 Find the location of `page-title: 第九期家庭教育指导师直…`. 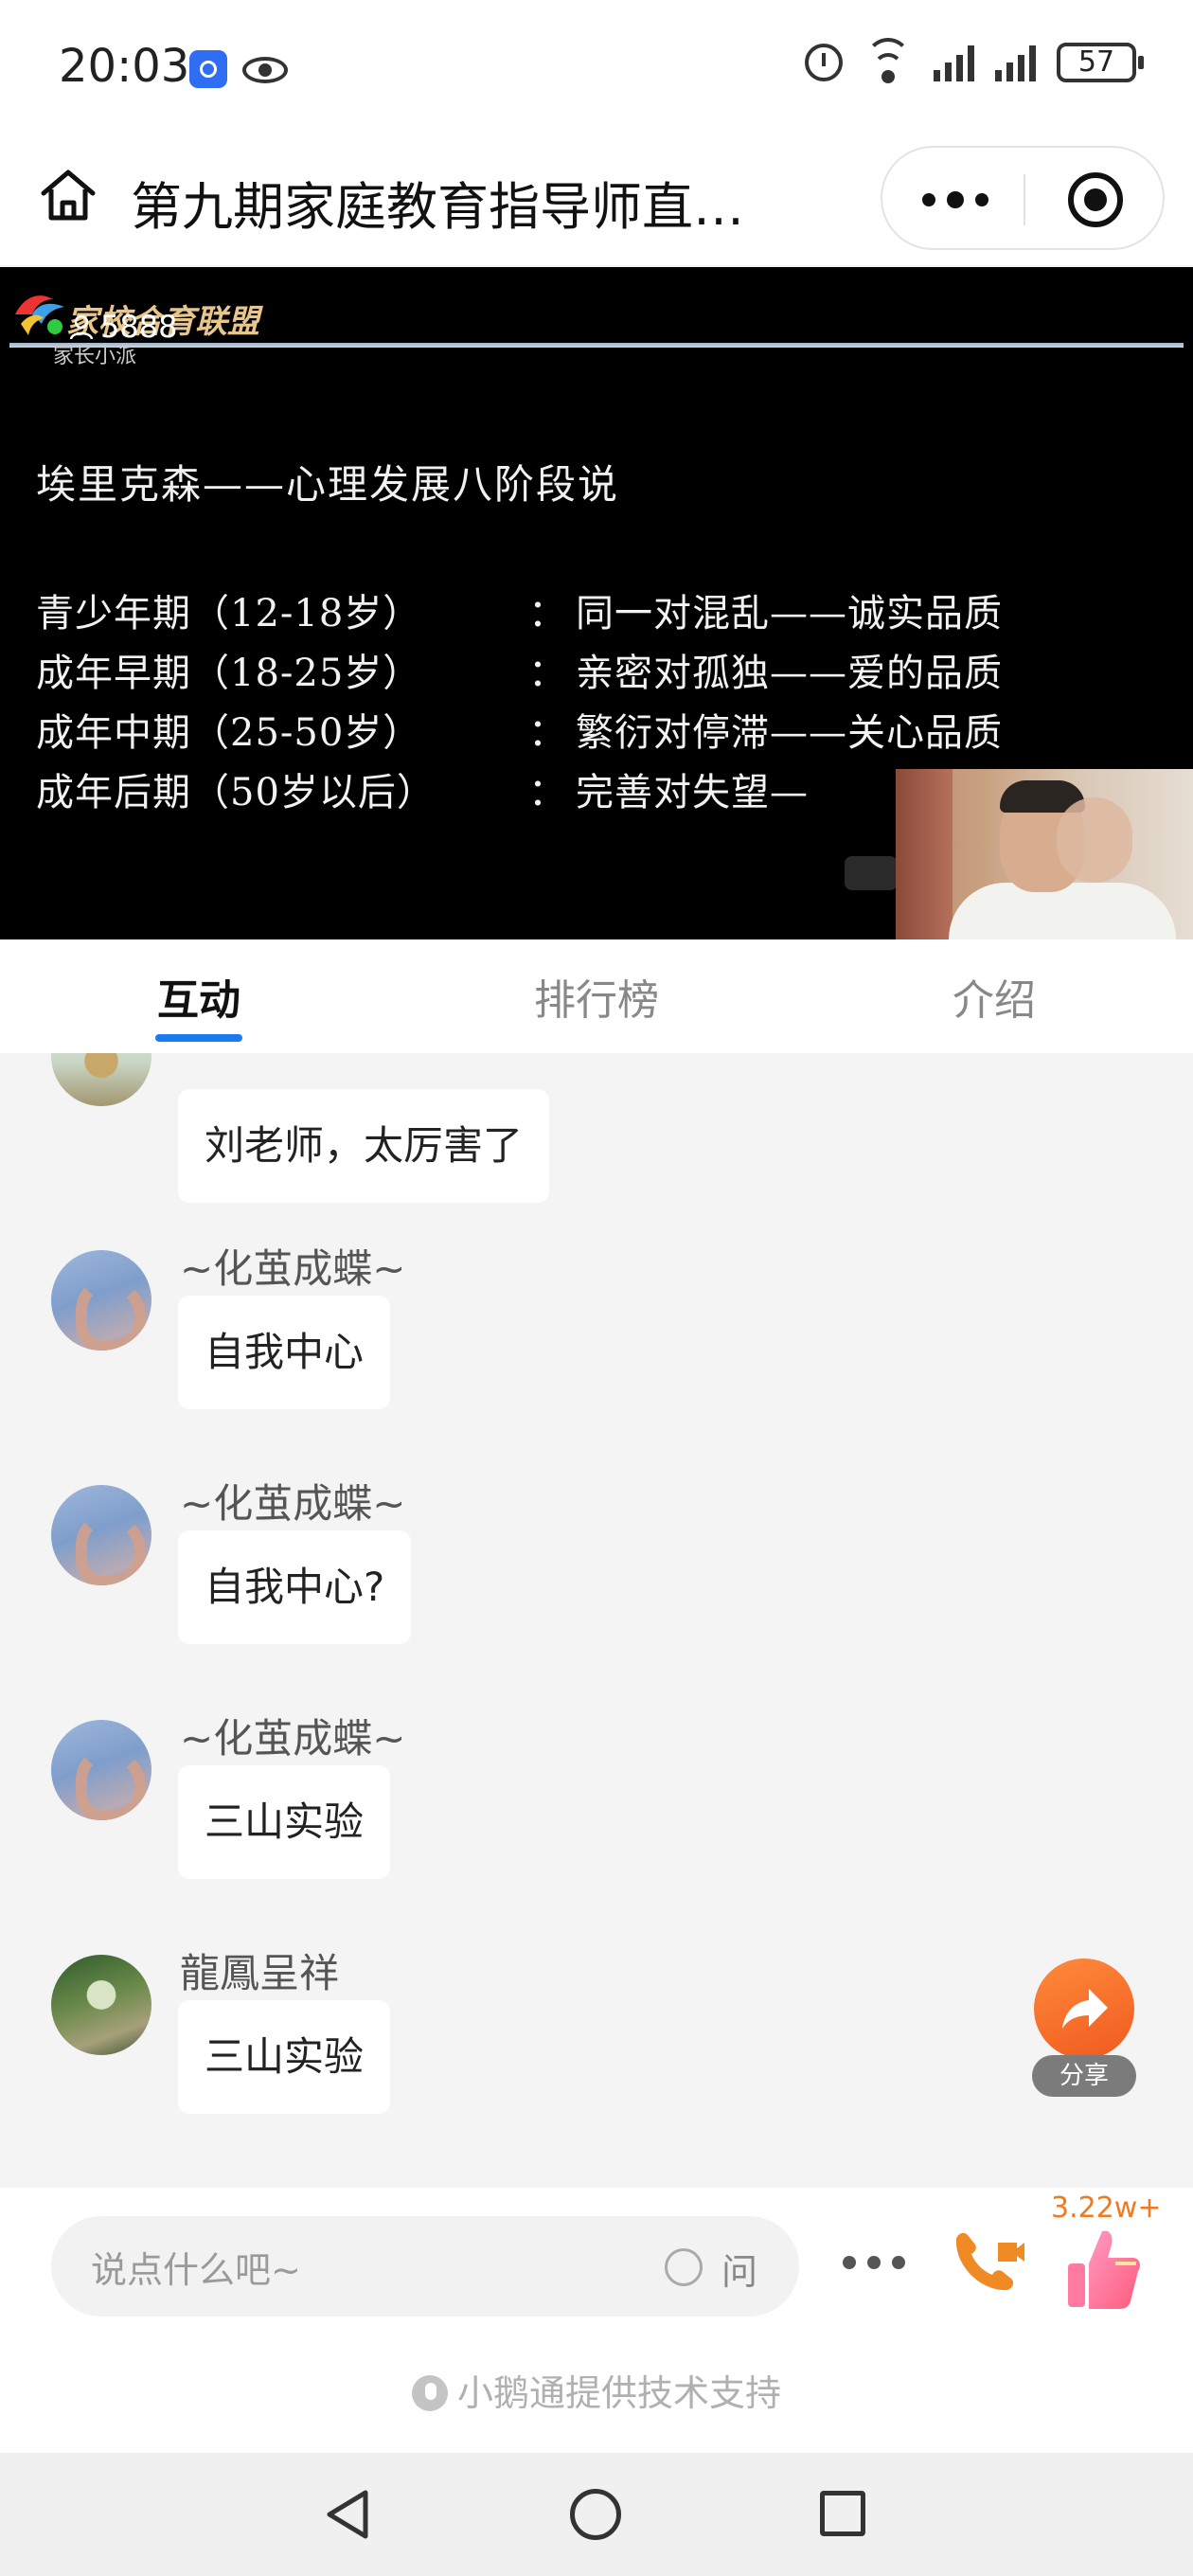

page-title: 第九期家庭教育指导师直… is located at coordinates (437, 207).